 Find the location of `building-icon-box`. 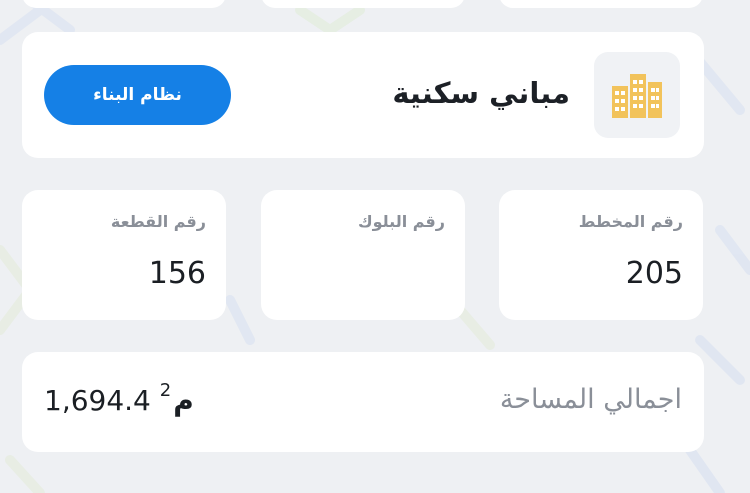

building-icon-box is located at coordinates (637, 95).